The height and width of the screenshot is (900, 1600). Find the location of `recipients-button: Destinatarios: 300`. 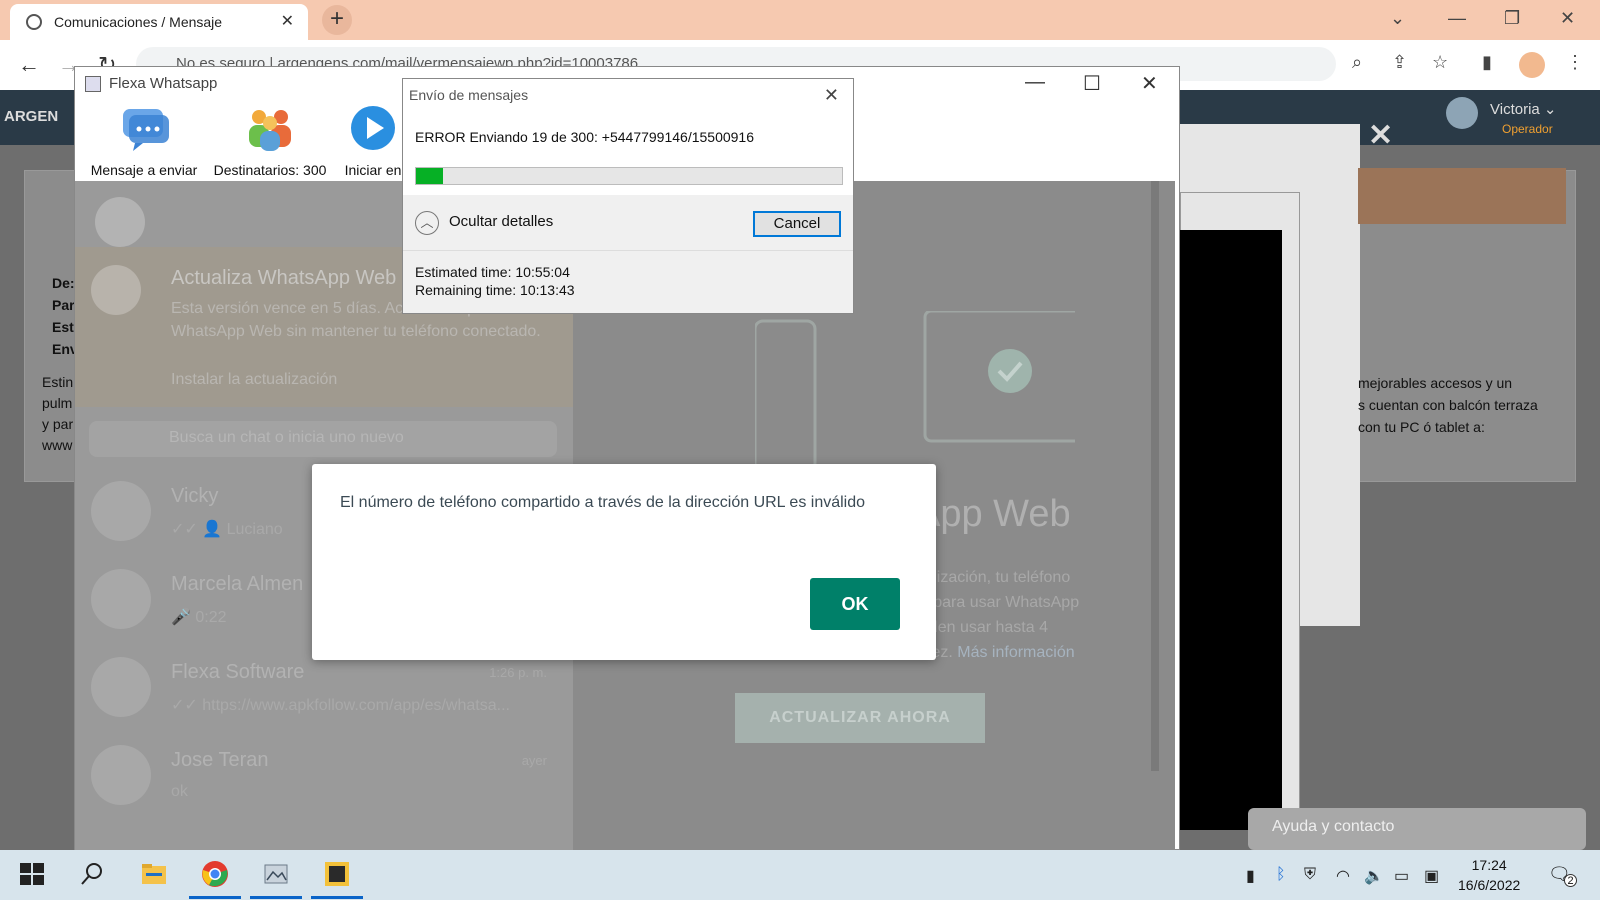

recipients-button: Destinatarios: 300 is located at coordinates (270, 141).